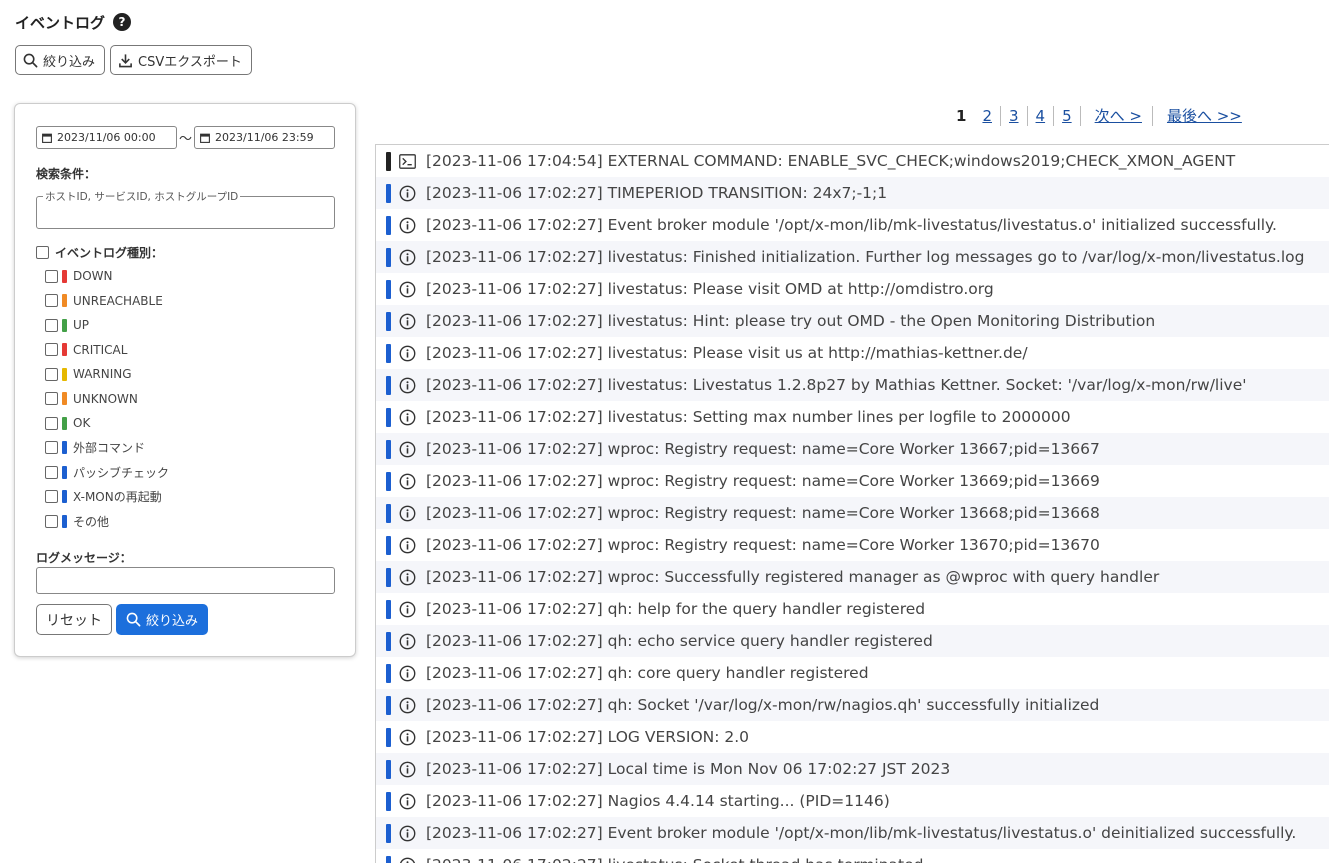 This screenshot has height=863, width=1329. I want to click on date-range: 2023/11/06 00:00 〜 2023/11/06 23:59, so click(186, 137).